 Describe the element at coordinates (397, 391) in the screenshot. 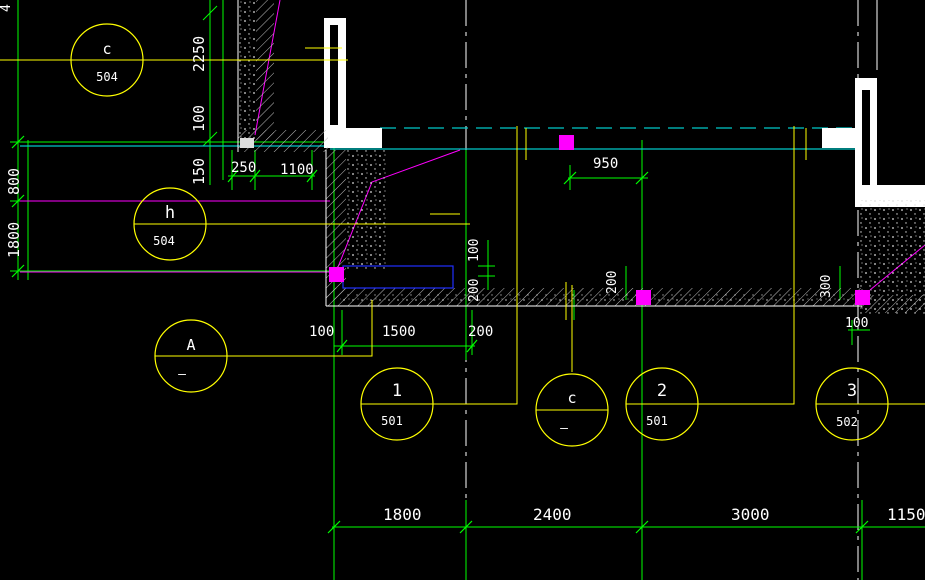

I see `callout-top-label: 1` at that location.